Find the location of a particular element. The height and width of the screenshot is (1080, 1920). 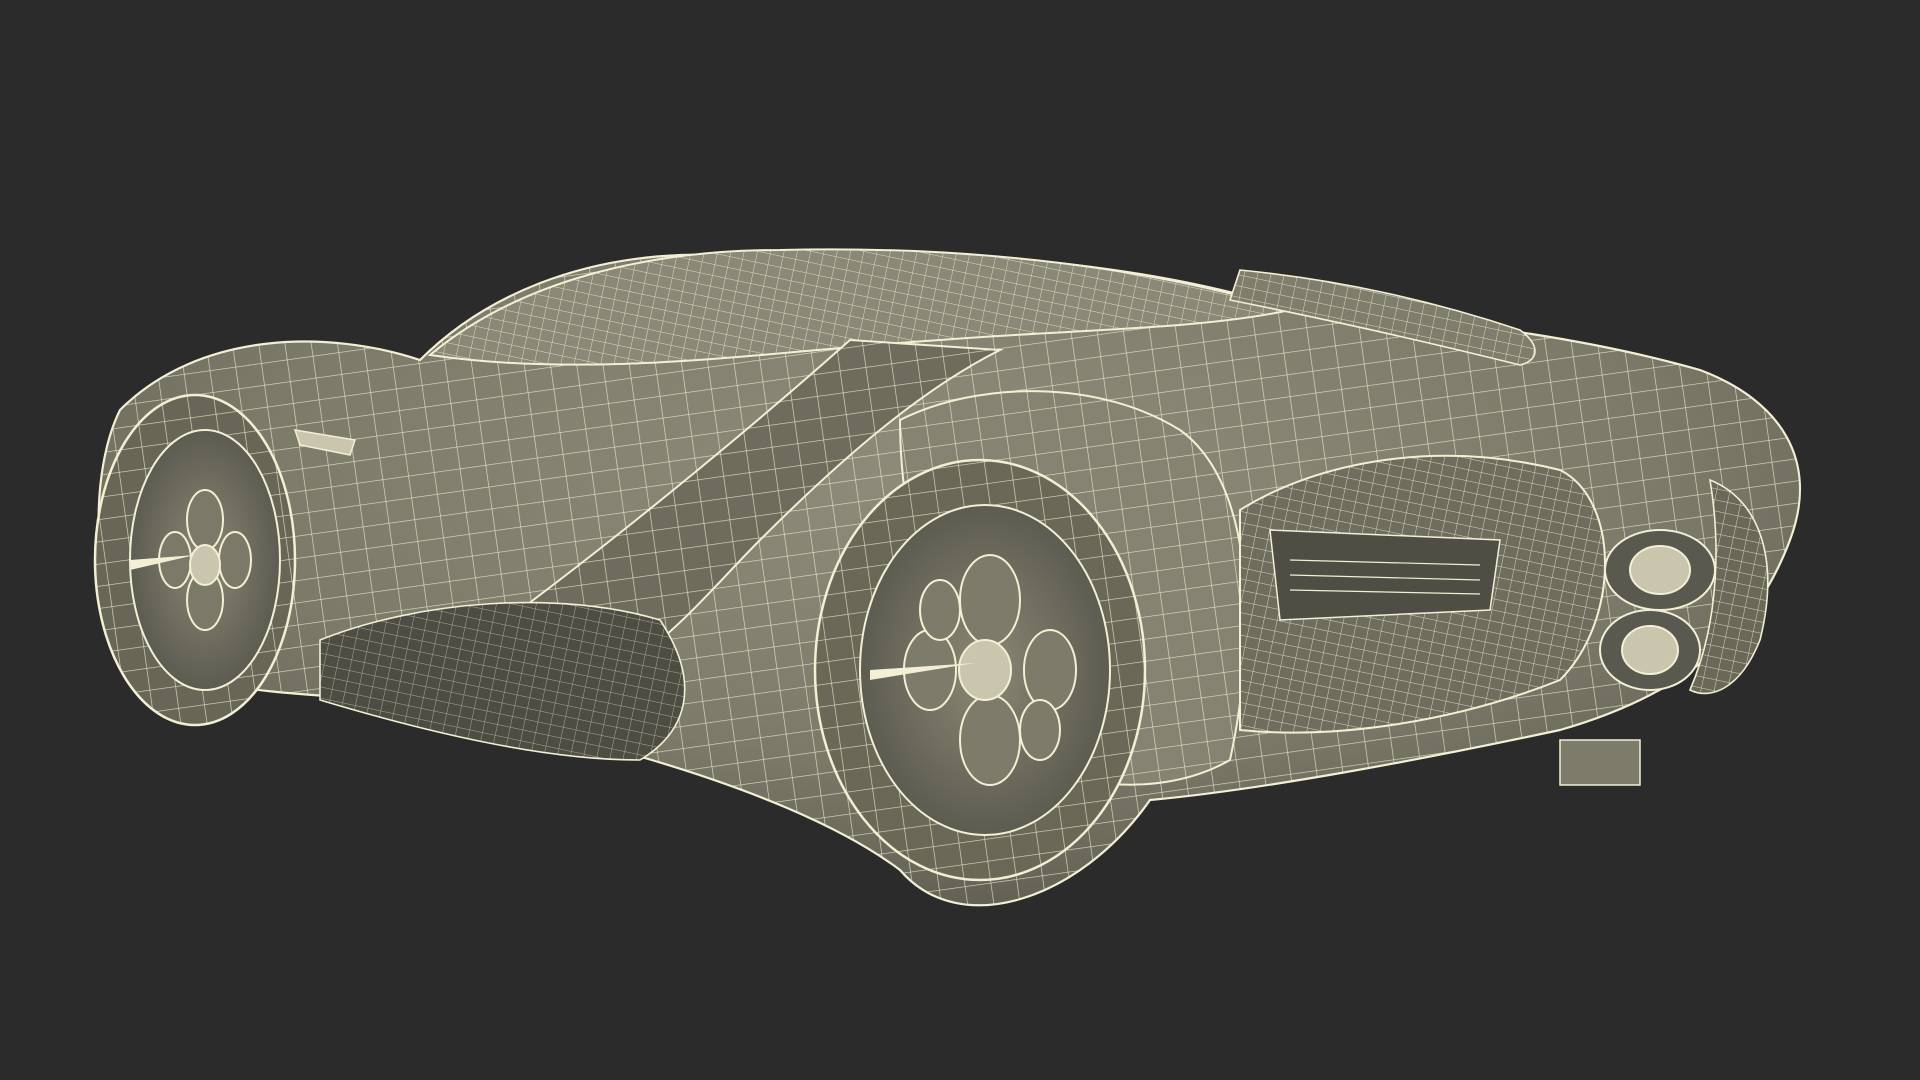

side-intake is located at coordinates (502, 681).